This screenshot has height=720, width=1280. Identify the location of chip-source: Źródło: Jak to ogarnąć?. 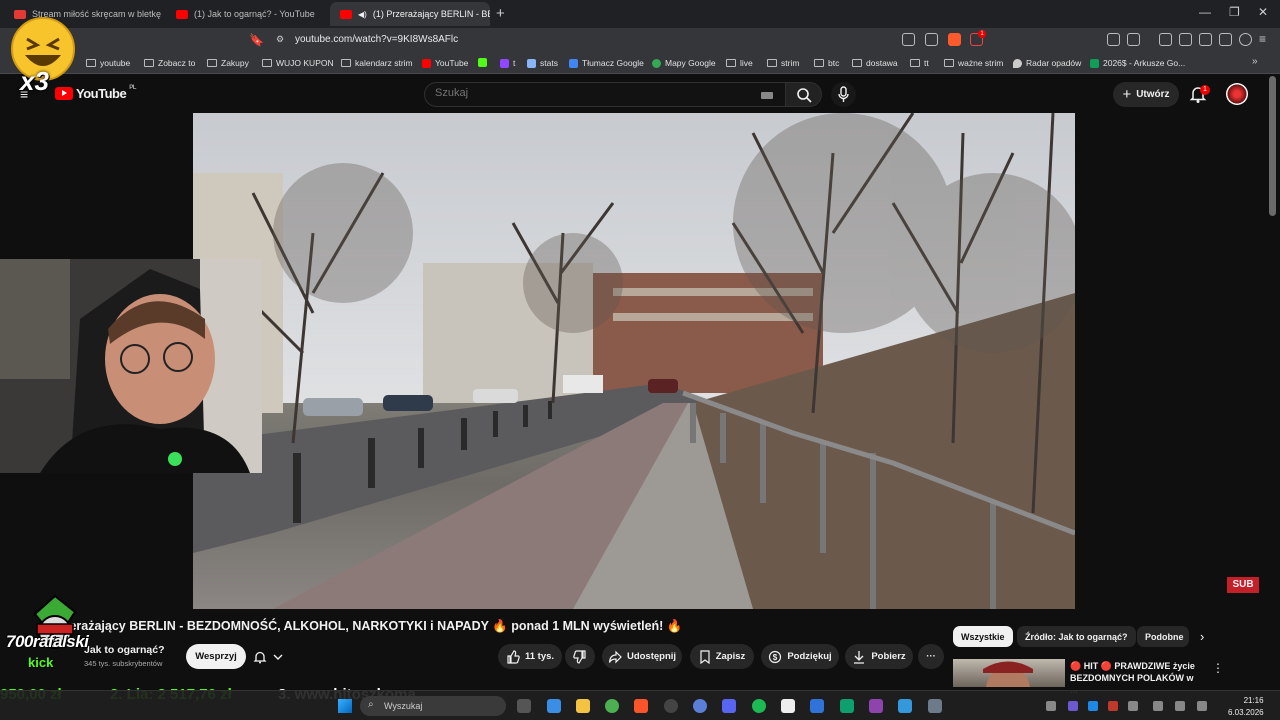
(1076, 636).